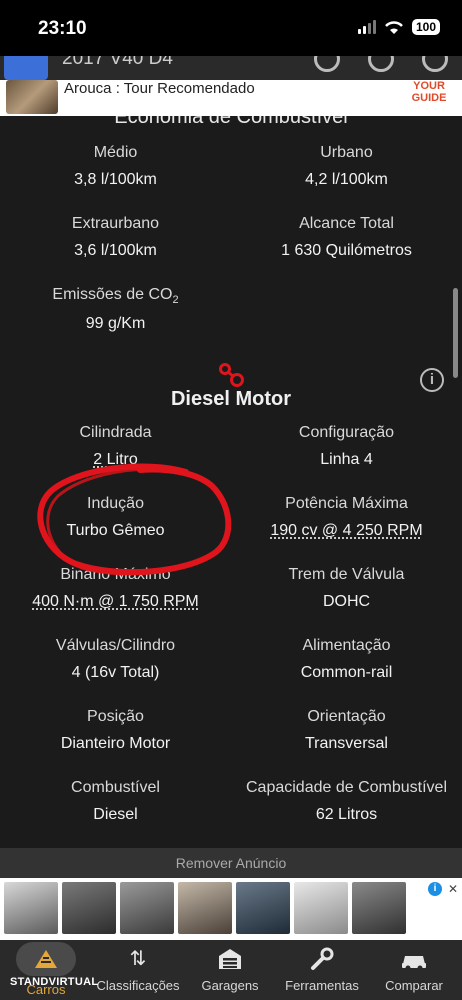 Image resolution: width=462 pixels, height=1000 pixels. I want to click on spec-label: Cilindrada, so click(115, 432).